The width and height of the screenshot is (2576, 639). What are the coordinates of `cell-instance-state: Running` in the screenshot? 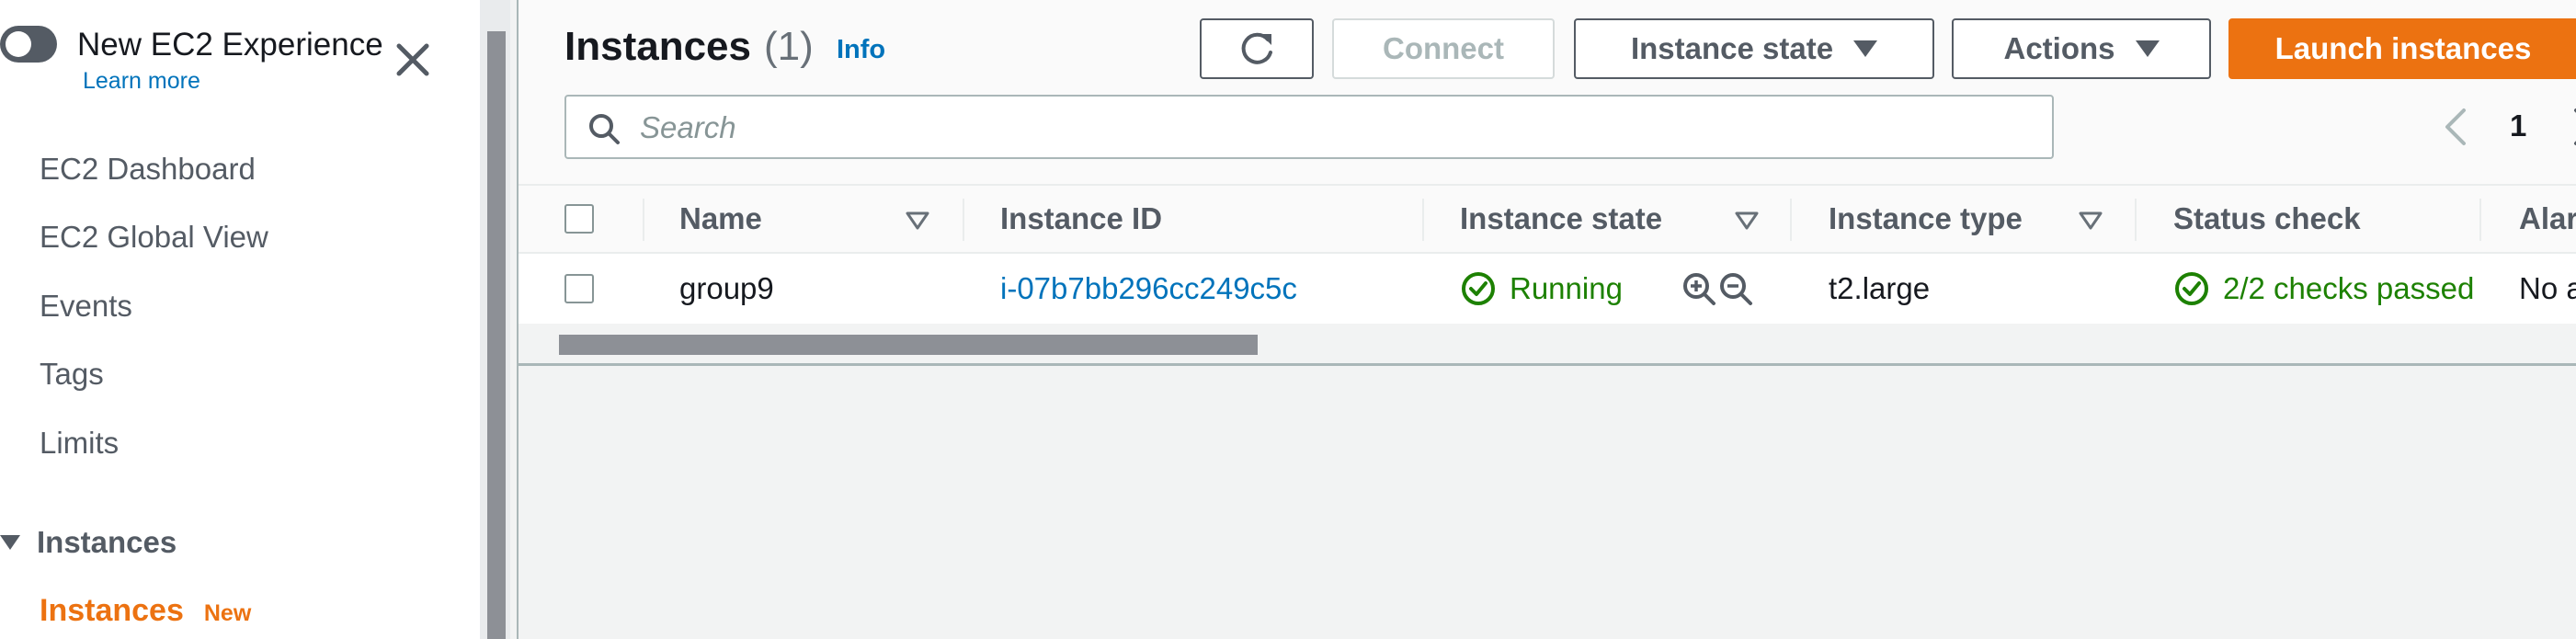 It's located at (1541, 289).